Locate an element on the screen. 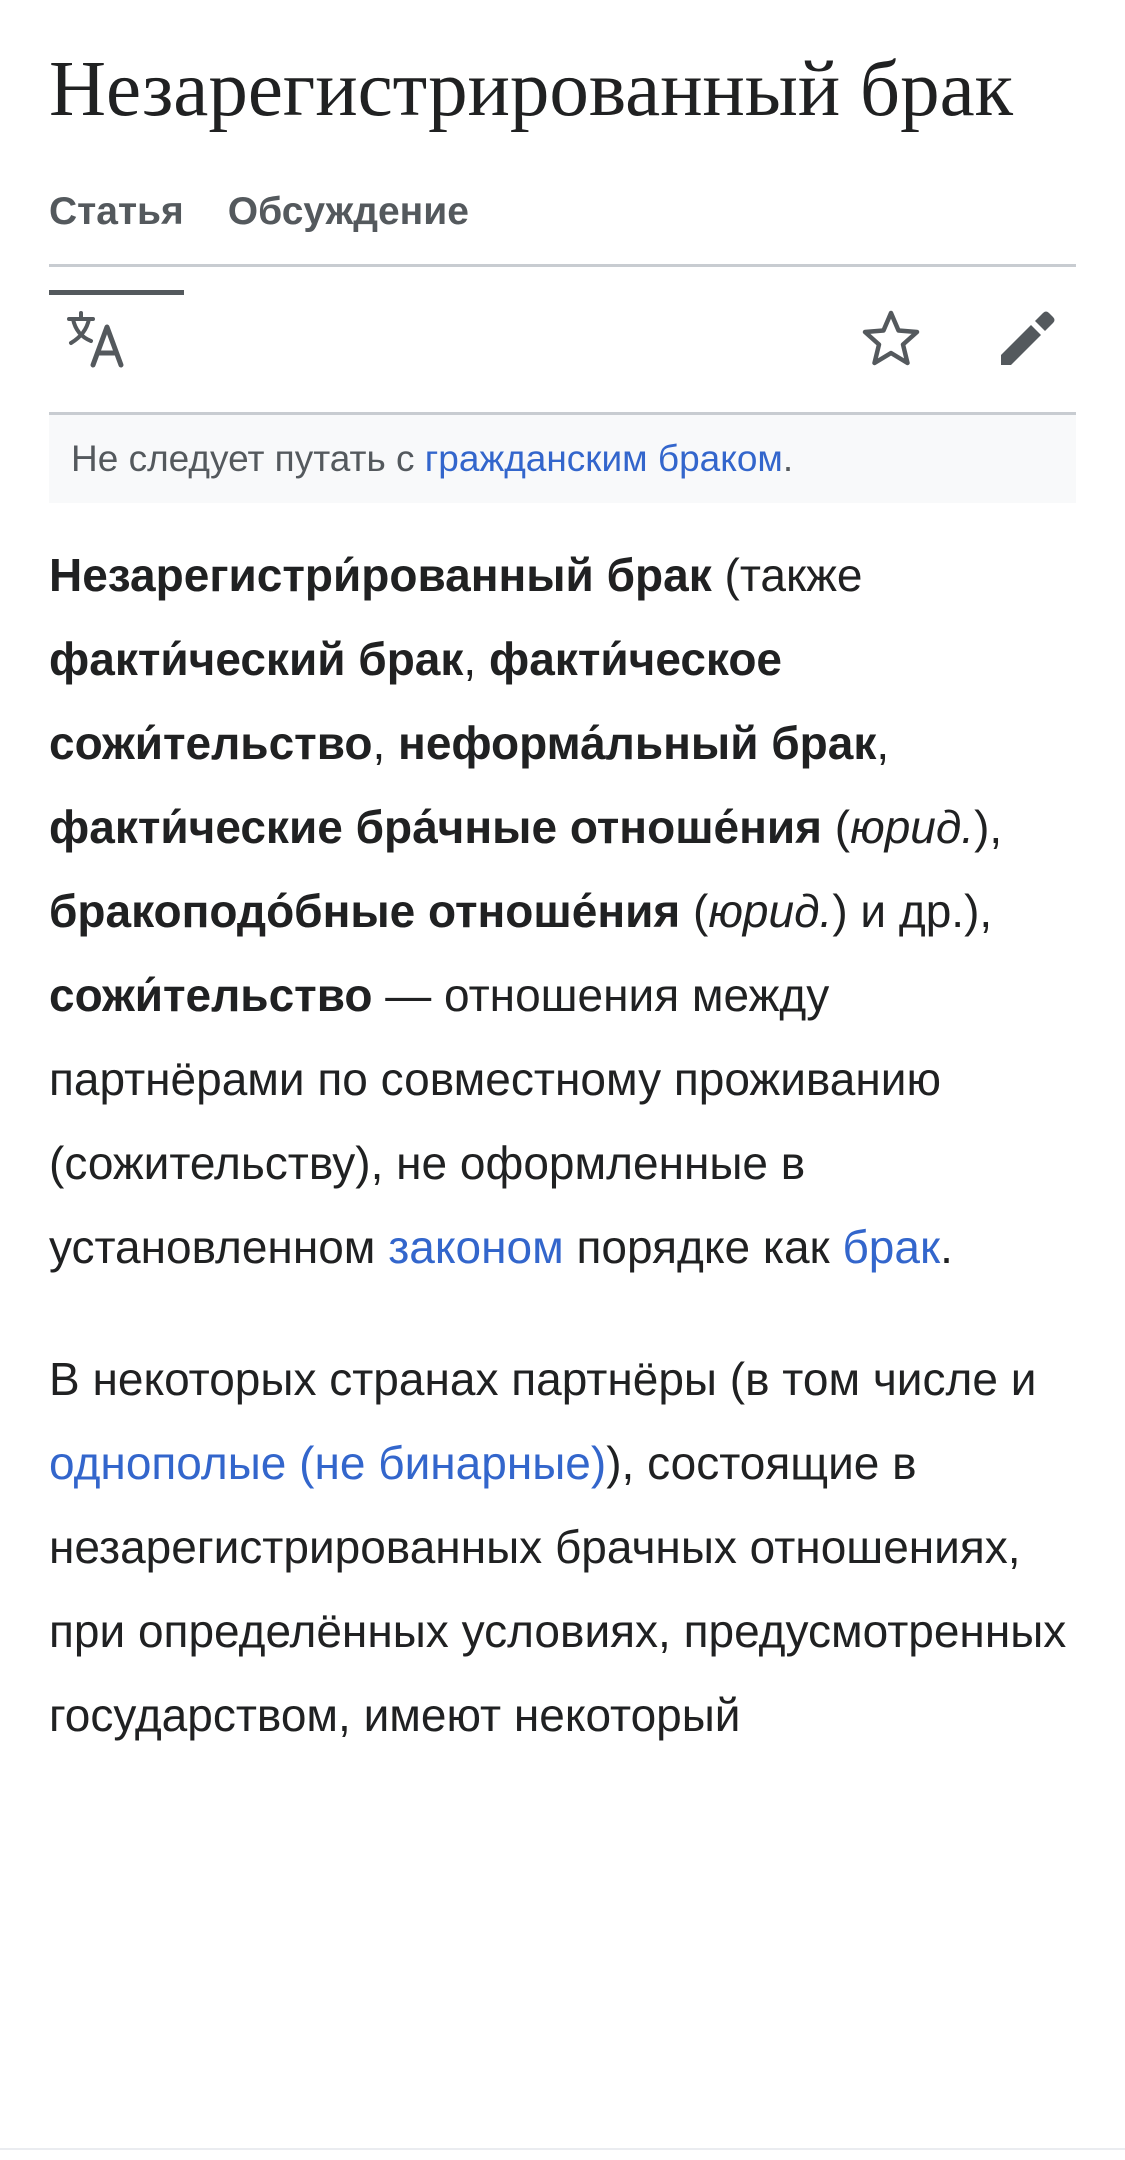 The image size is (1125, 2160). link-law: законом is located at coordinates (476, 1247).